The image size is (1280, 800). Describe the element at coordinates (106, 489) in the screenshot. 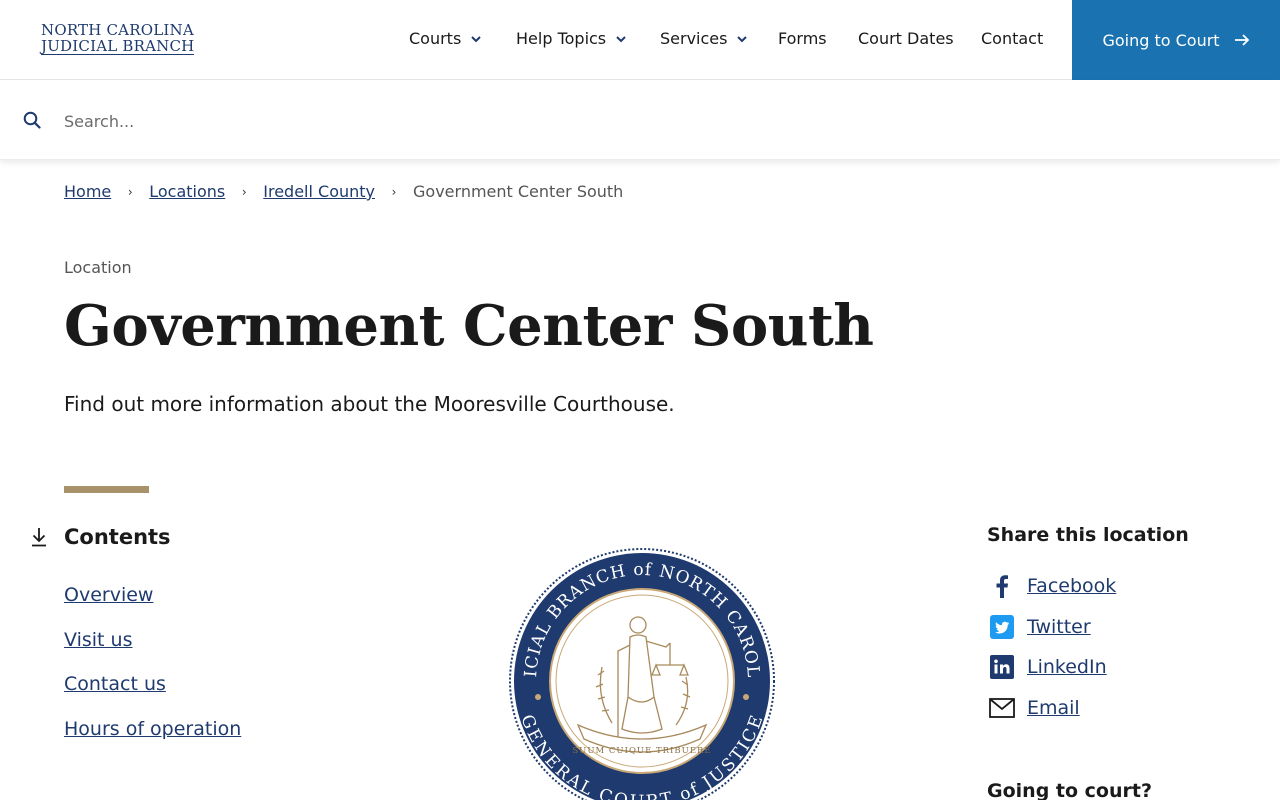

I see `accent-divider` at that location.